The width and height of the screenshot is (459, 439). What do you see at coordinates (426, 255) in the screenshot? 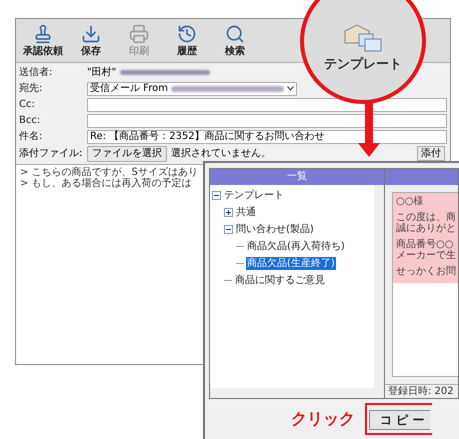
I see `preview-line: メーカーで生` at bounding box center [426, 255].